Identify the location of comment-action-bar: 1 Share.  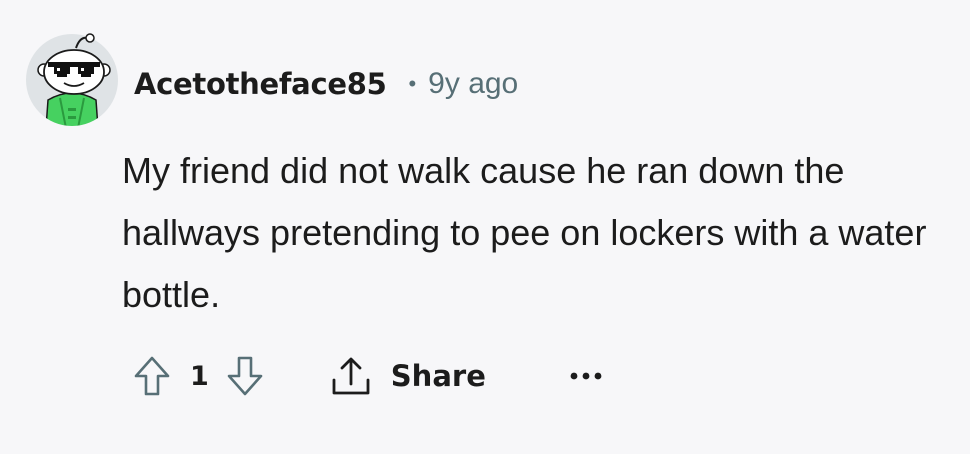
(368, 376).